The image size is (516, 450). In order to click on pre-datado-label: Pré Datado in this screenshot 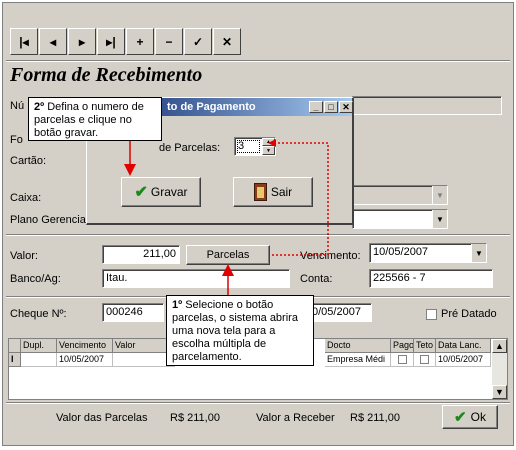, I will do `click(469, 314)`.